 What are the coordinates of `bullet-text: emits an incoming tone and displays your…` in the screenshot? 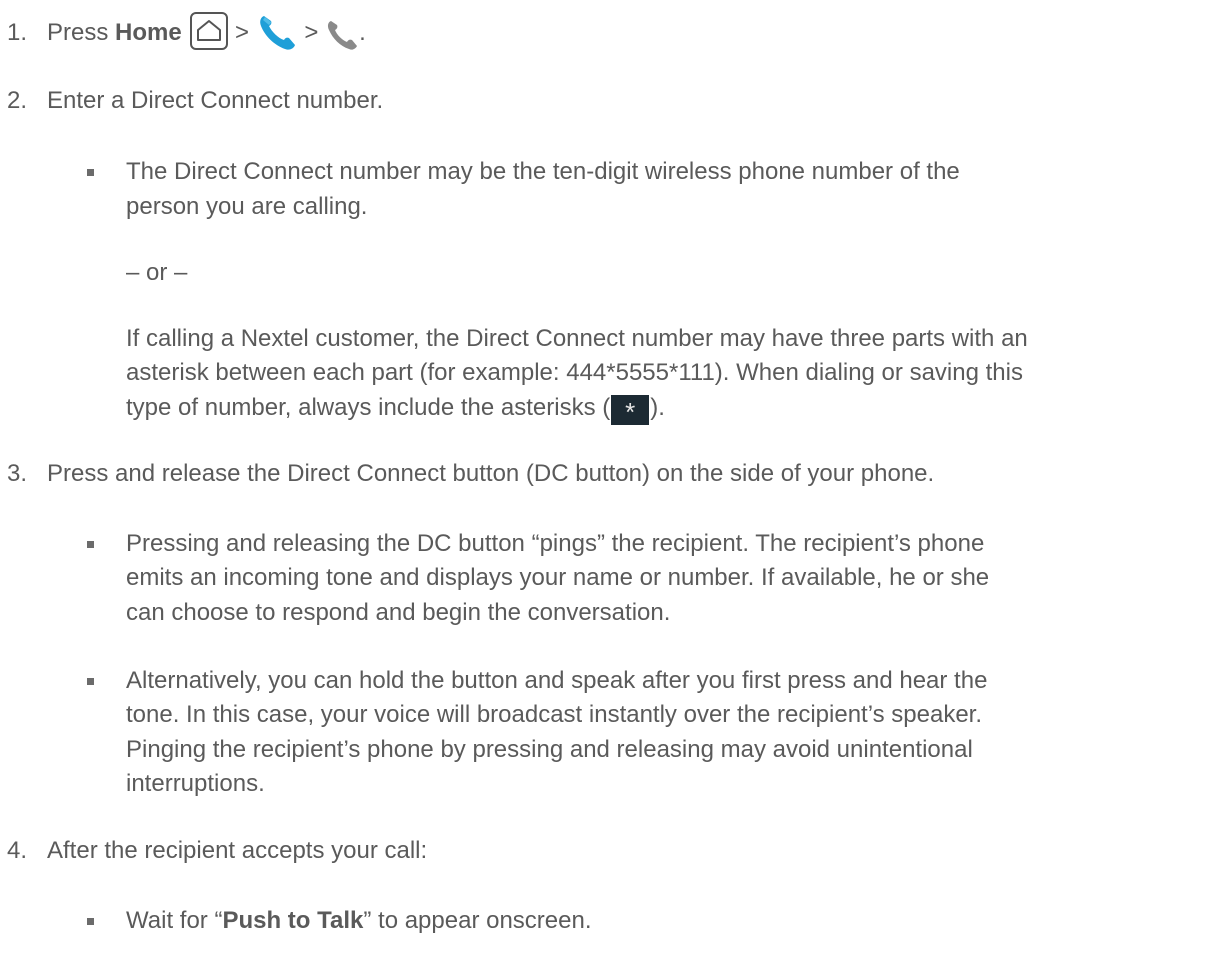 It's located at (558, 577).